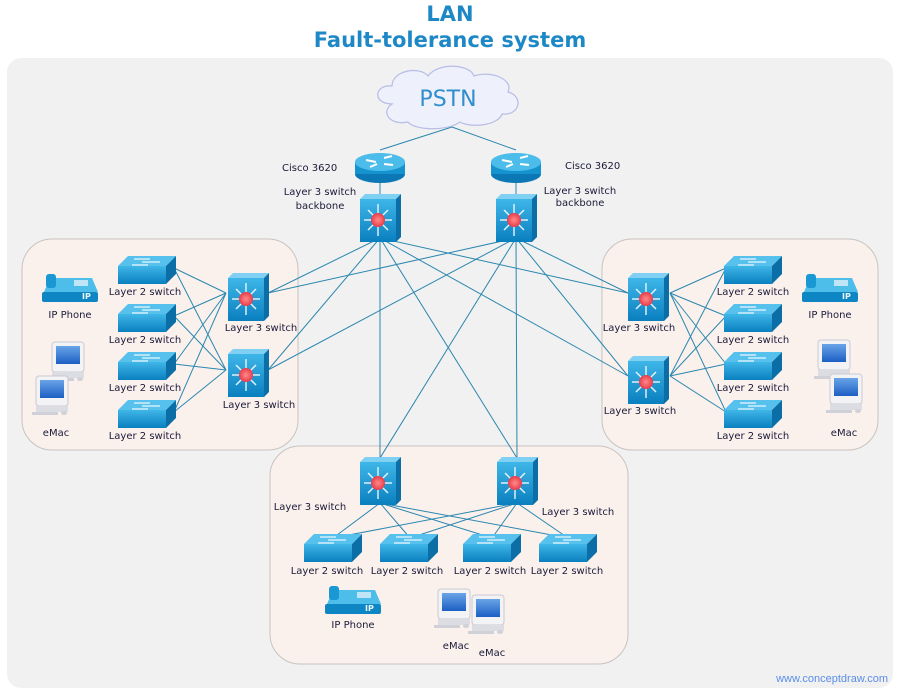 The height and width of the screenshot is (690, 900). I want to click on backbone-switch-icon-left, so click(380, 218).